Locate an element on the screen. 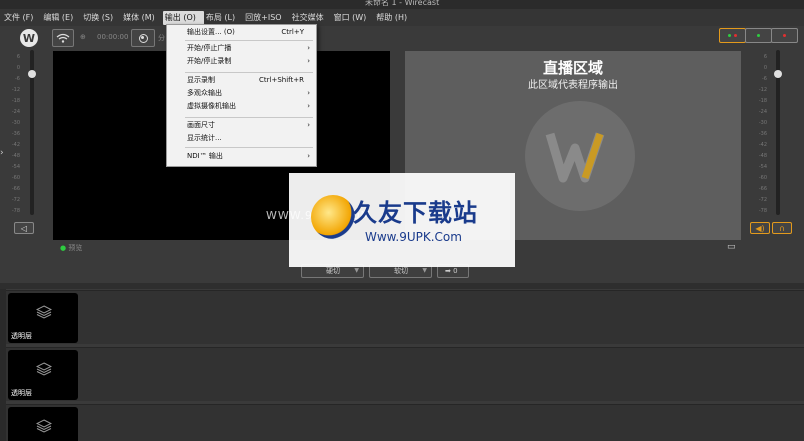  watermark-logo-icon is located at coordinates (333, 217).